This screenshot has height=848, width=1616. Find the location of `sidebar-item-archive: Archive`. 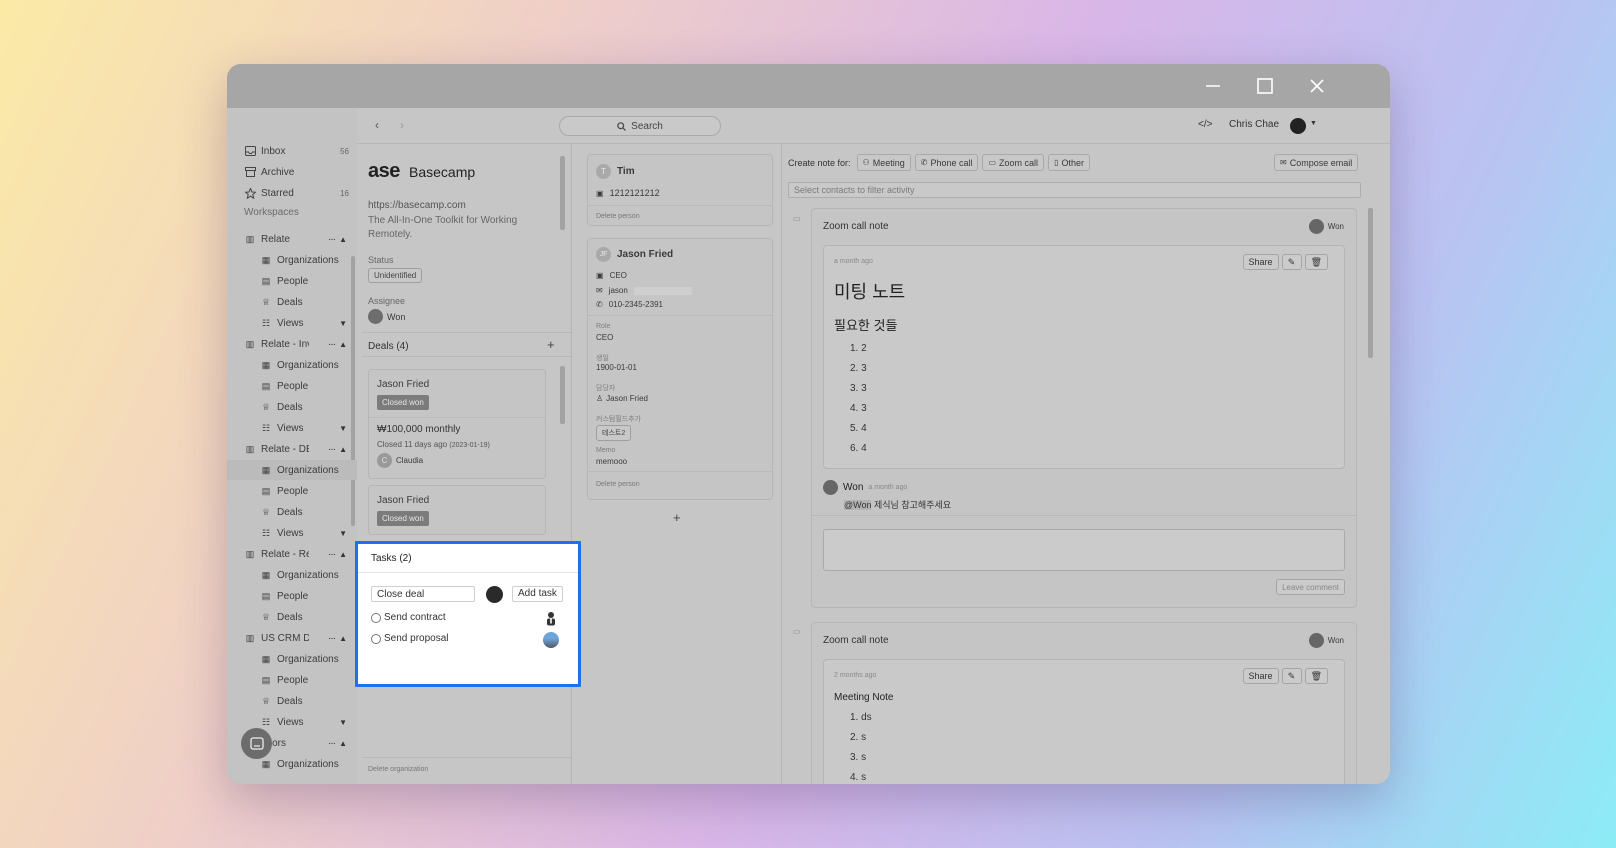

sidebar-item-archive: Archive is located at coordinates (292, 172).